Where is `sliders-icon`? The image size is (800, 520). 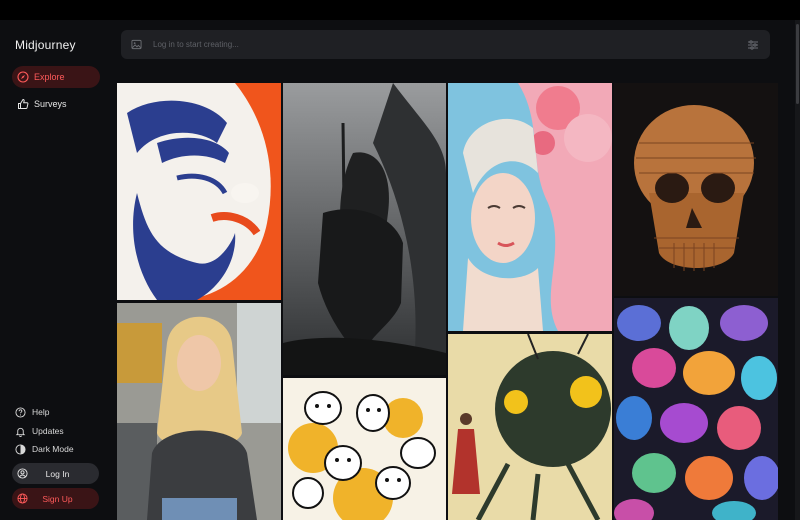 sliders-icon is located at coordinates (753, 45).